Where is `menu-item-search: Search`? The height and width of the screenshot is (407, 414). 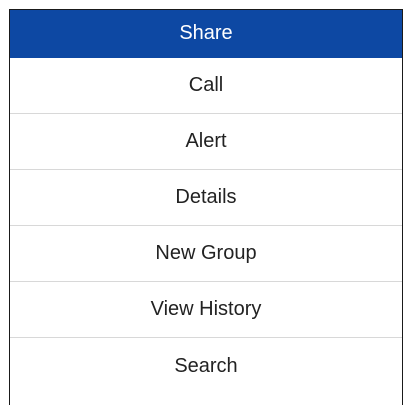 menu-item-search: Search is located at coordinates (206, 366).